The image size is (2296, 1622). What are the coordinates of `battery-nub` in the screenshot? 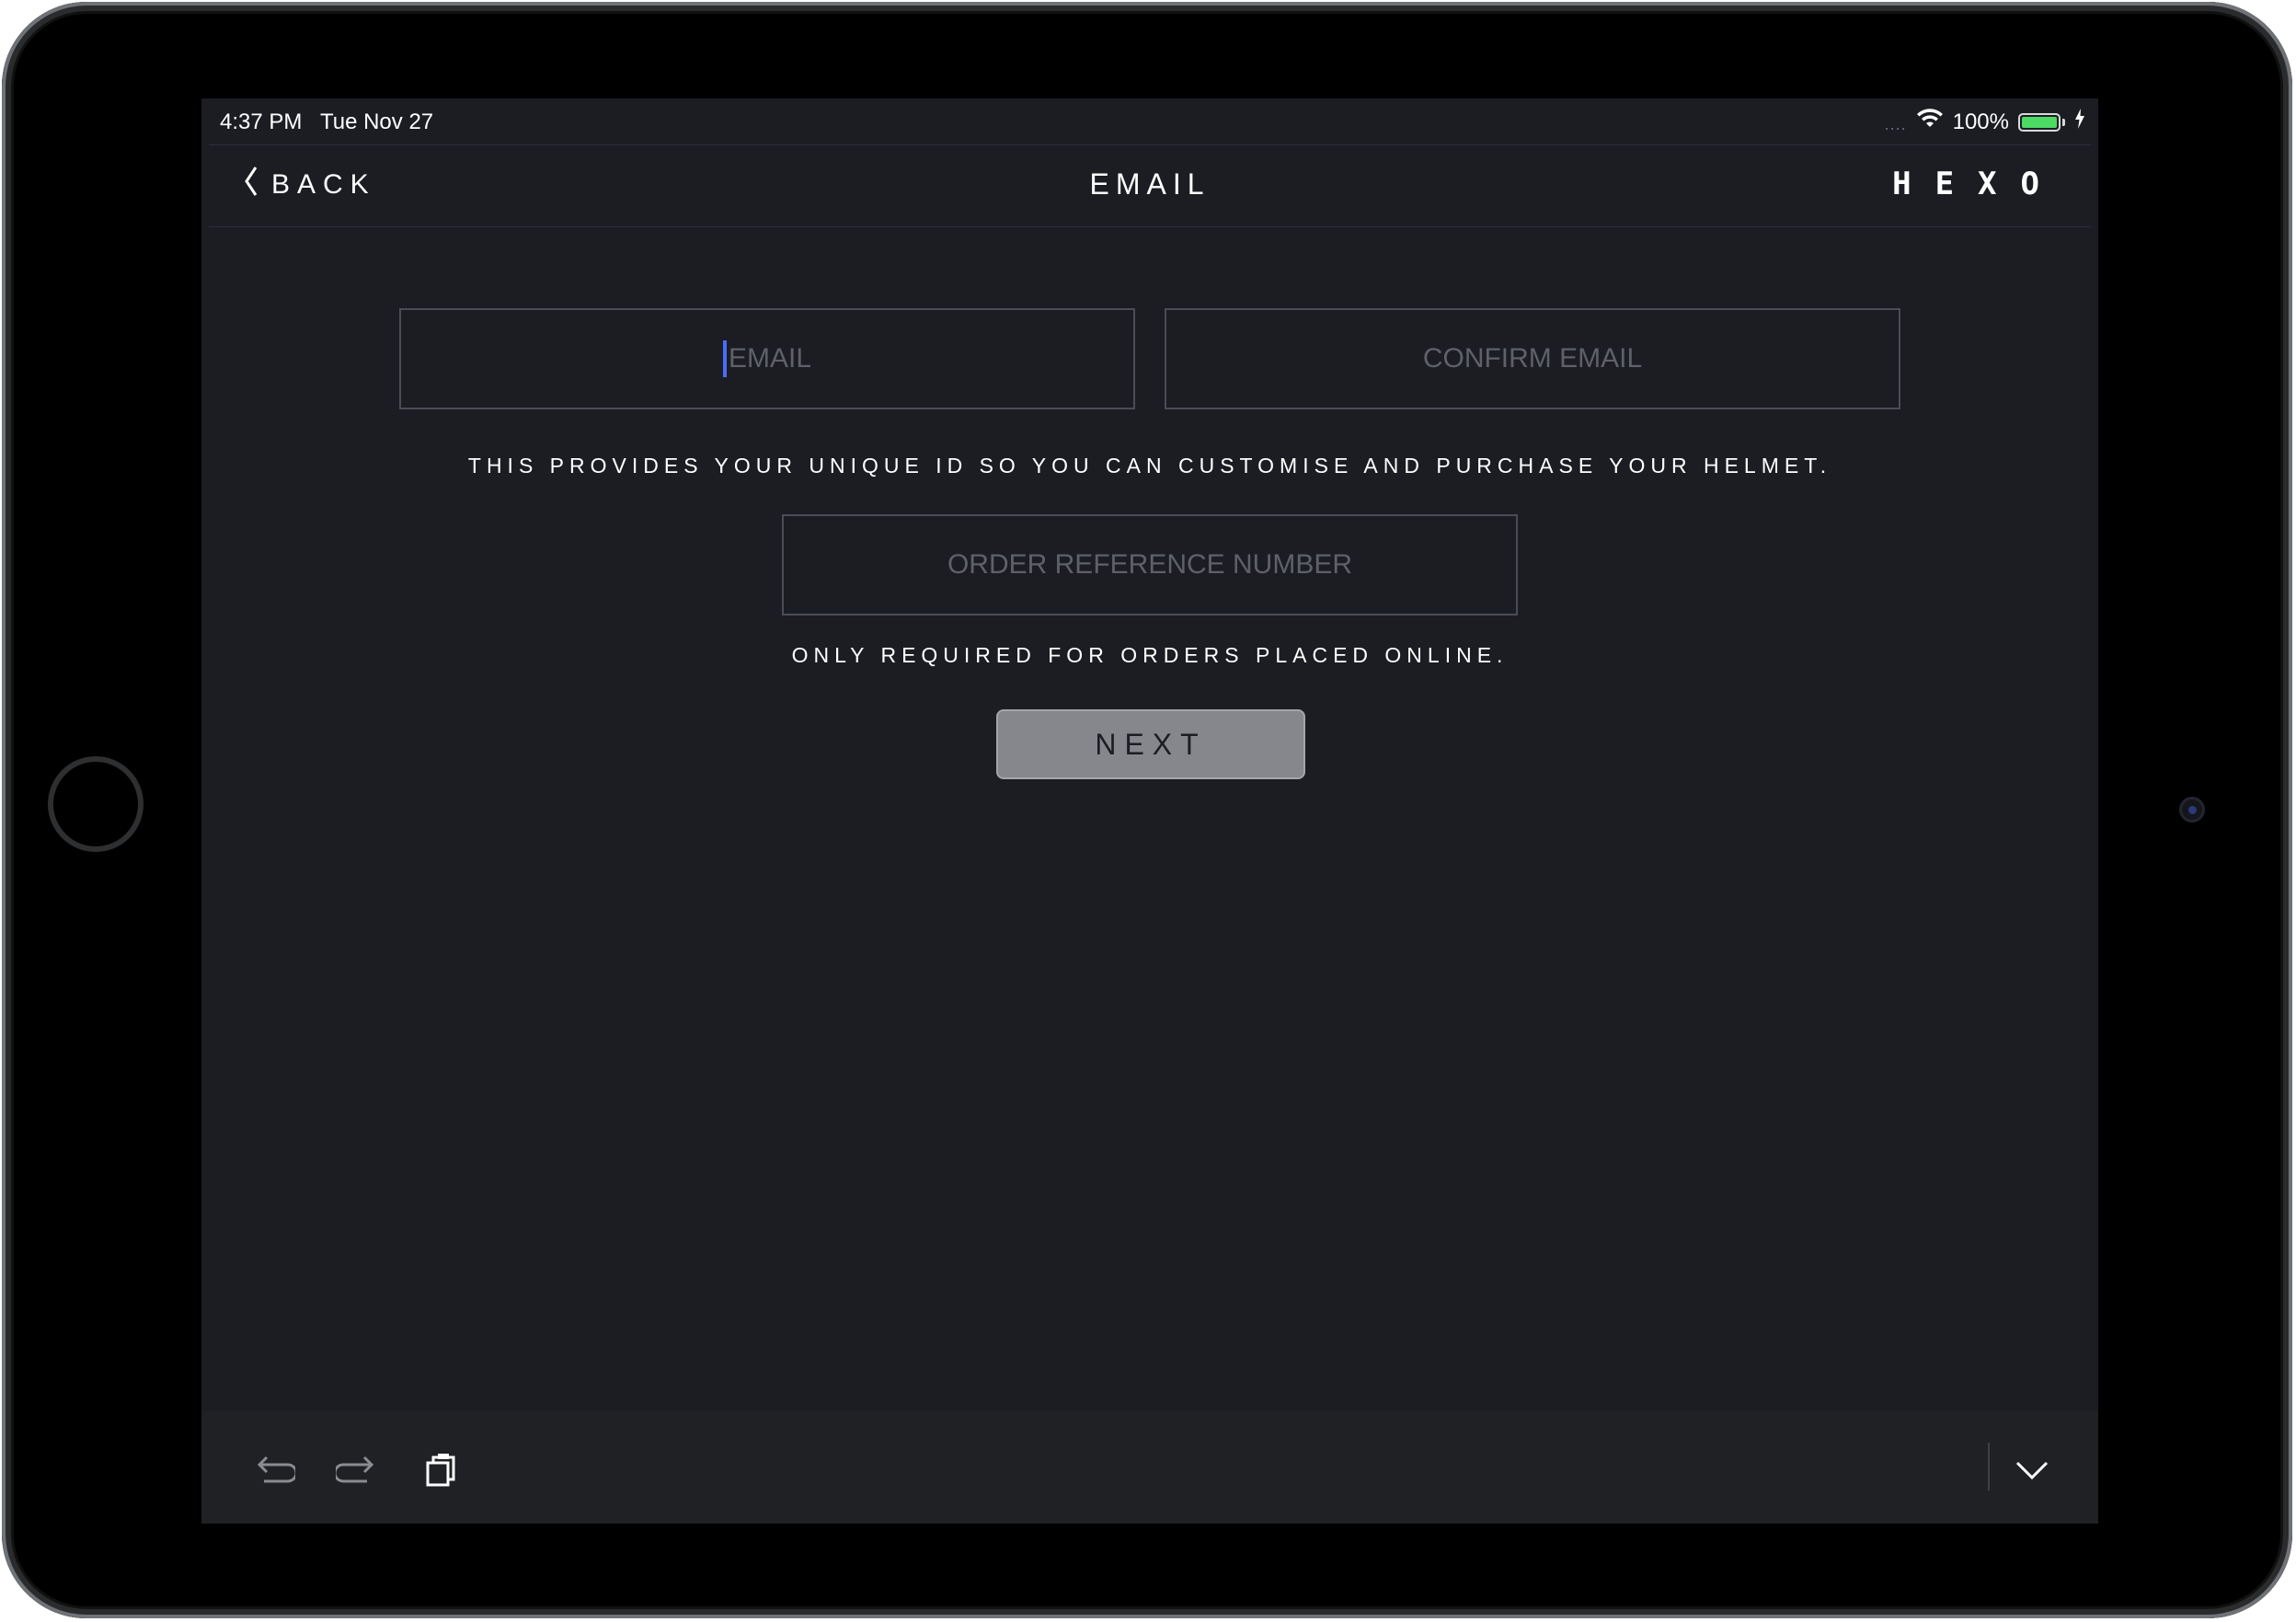 It's located at (2063, 122).